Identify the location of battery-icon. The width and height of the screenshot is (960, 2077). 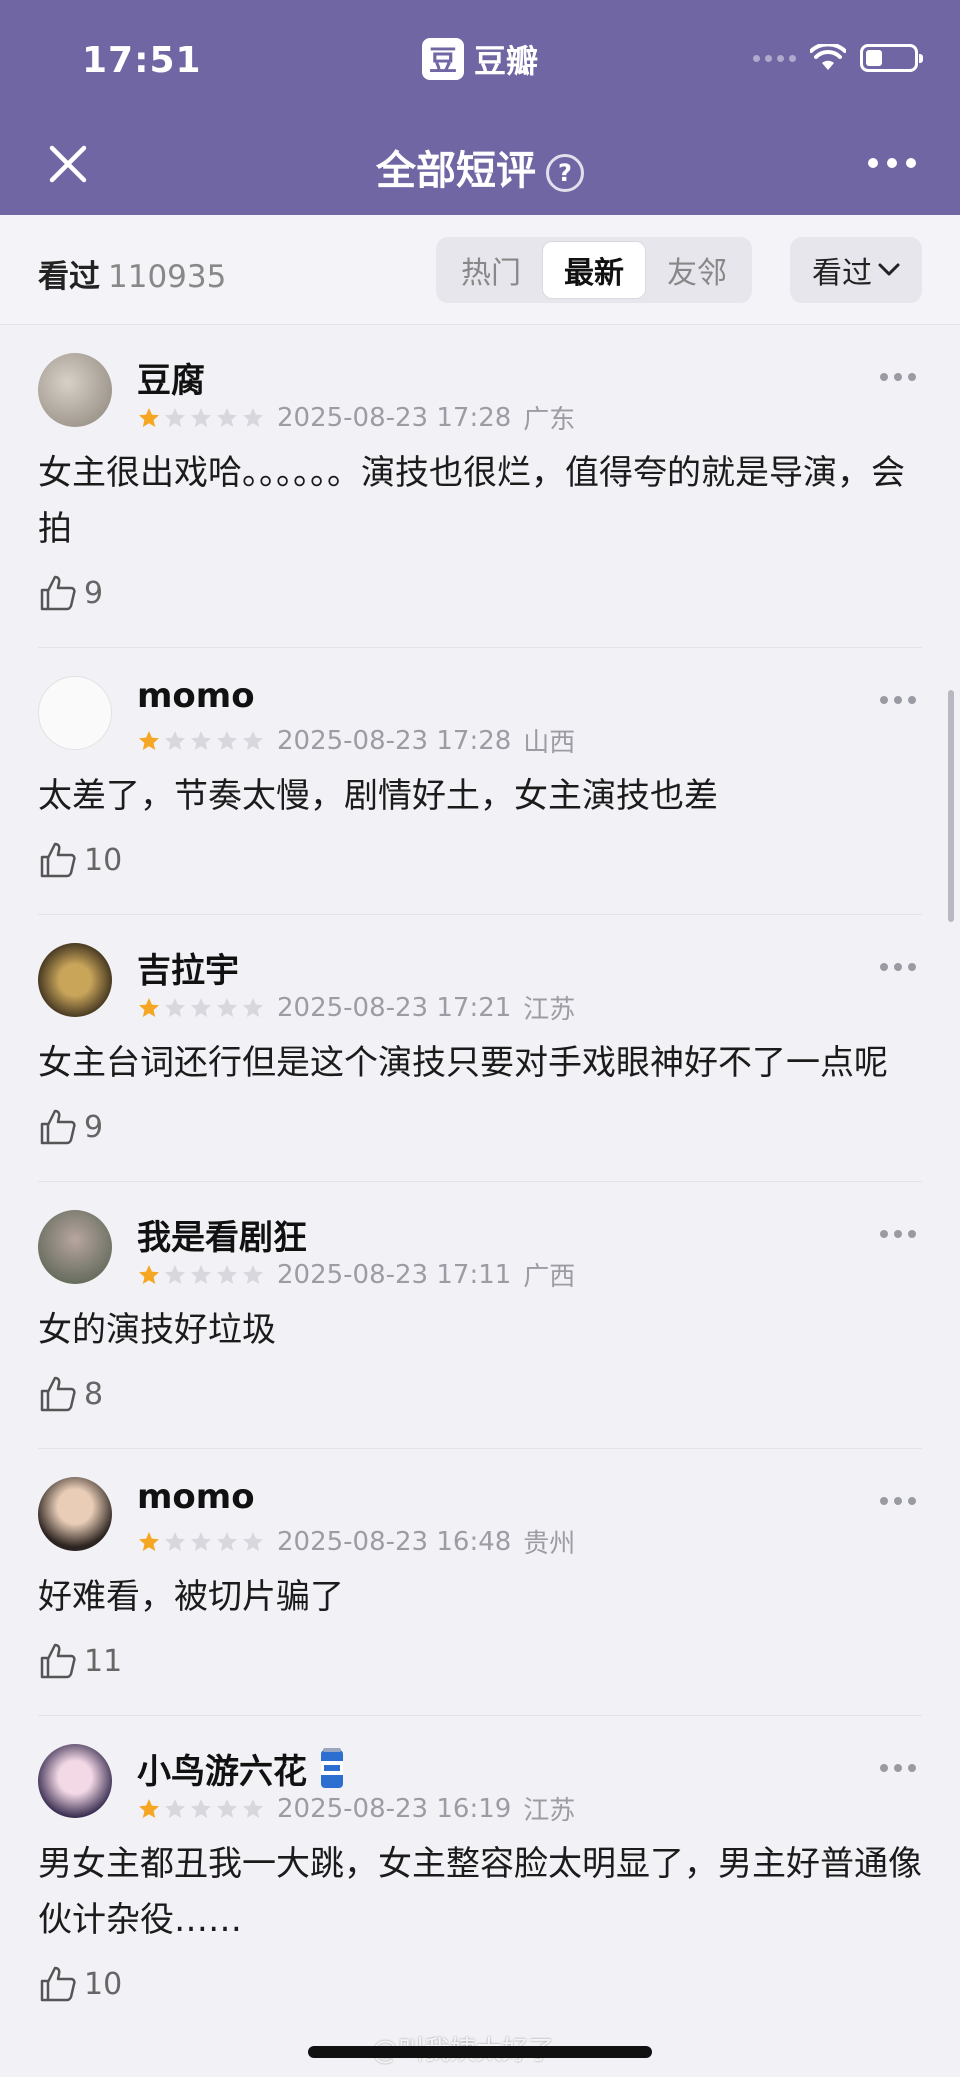
(891, 58).